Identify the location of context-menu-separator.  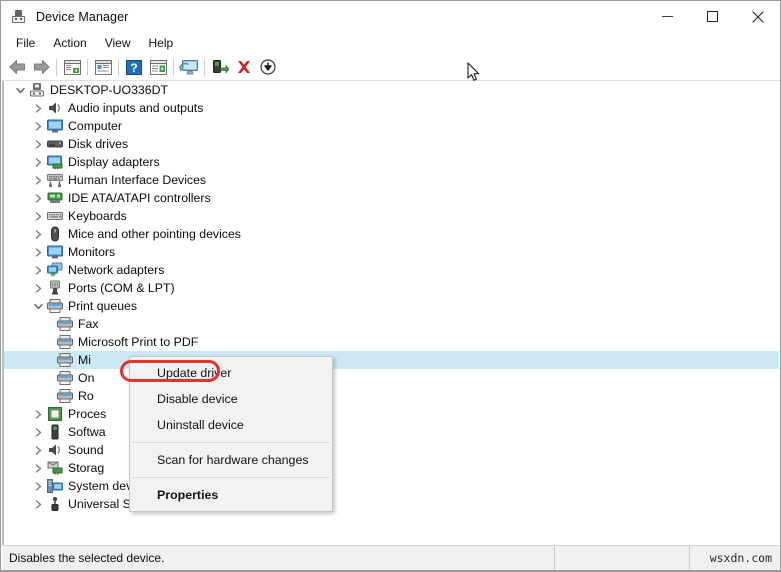
(231, 442).